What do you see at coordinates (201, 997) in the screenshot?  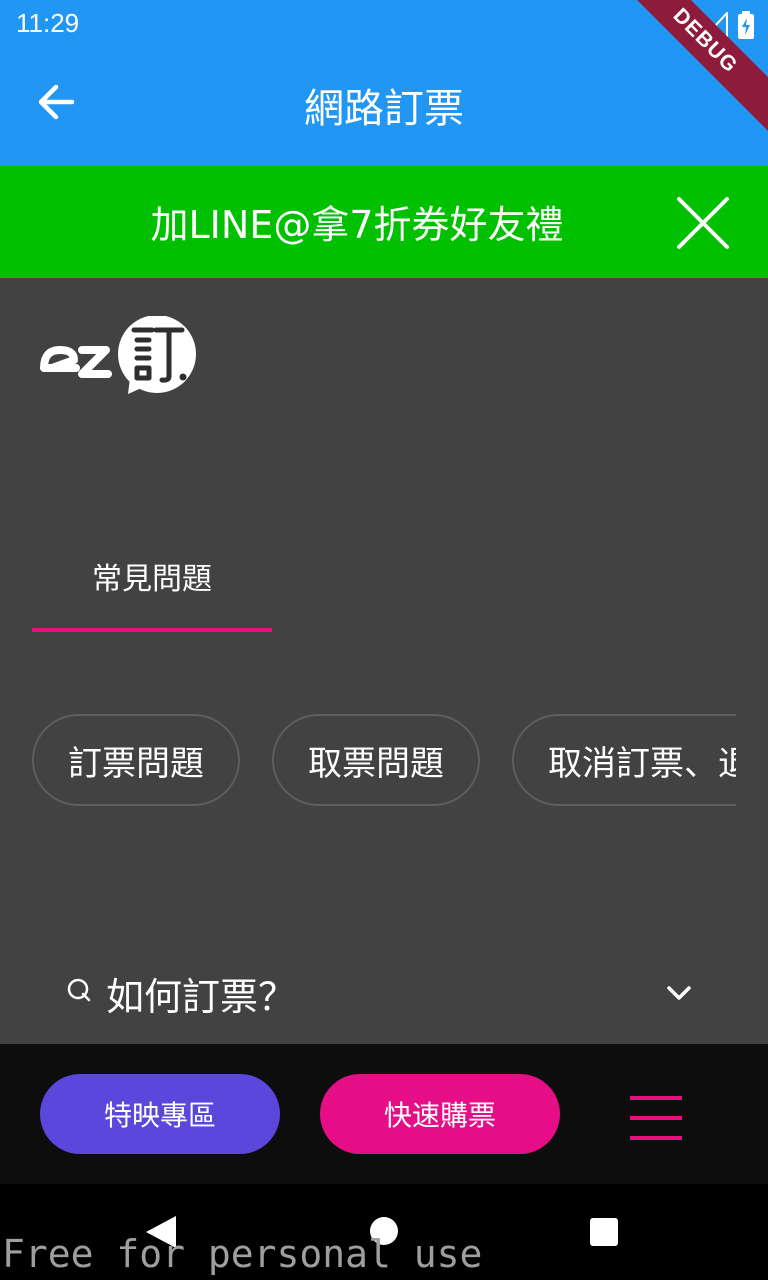 I see `faq-question-text: 如何訂票？` at bounding box center [201, 997].